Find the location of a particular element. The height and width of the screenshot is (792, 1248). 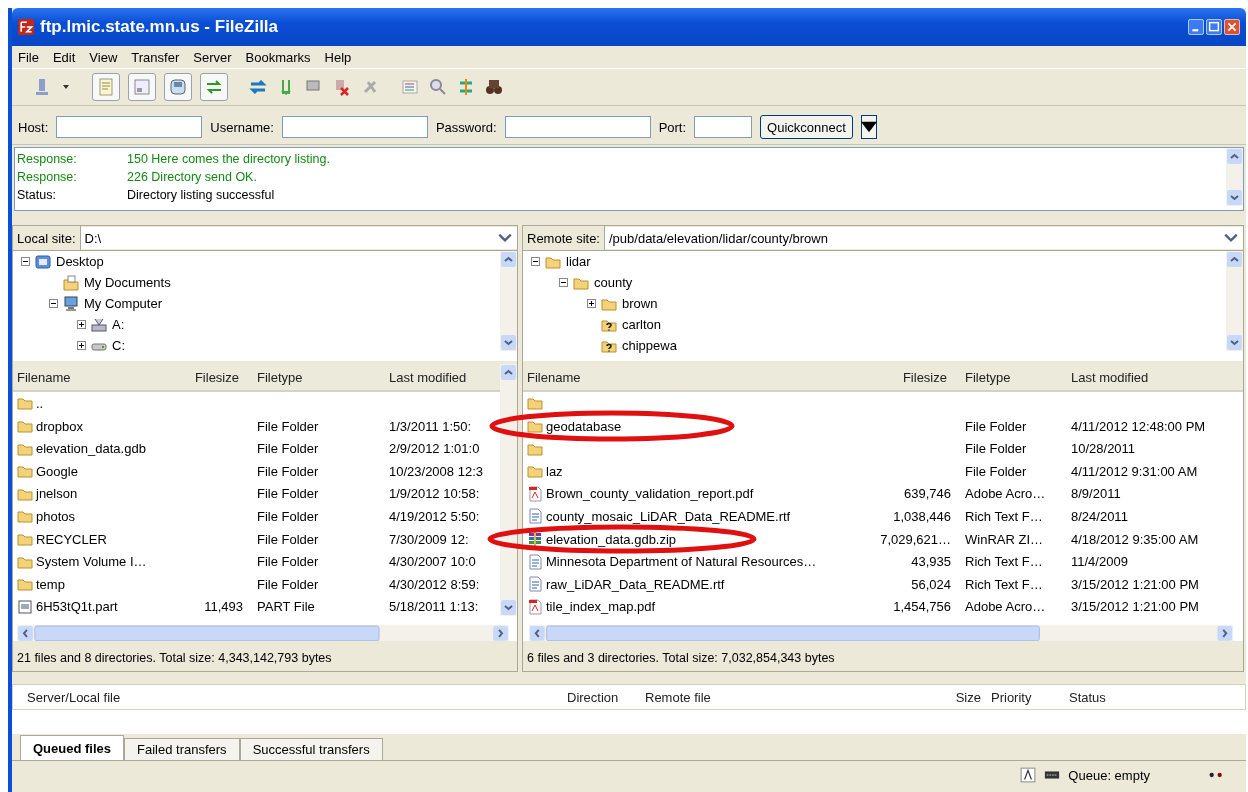

file-name: dropbox is located at coordinates (59, 426).